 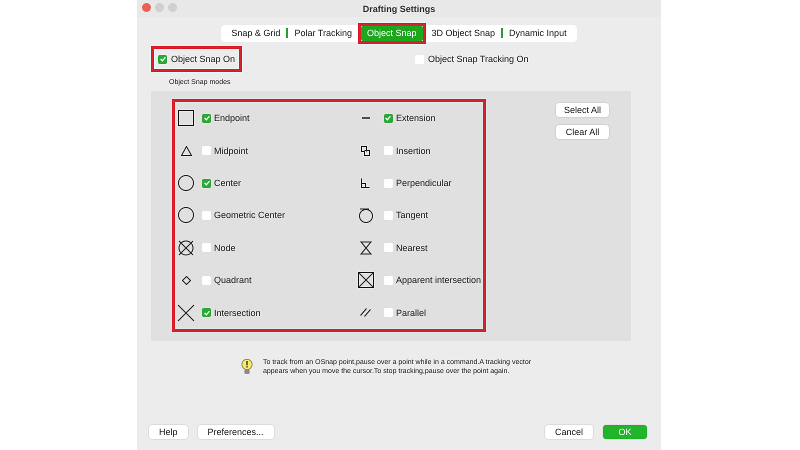 I want to click on triangle-icon, so click(x=186, y=151).